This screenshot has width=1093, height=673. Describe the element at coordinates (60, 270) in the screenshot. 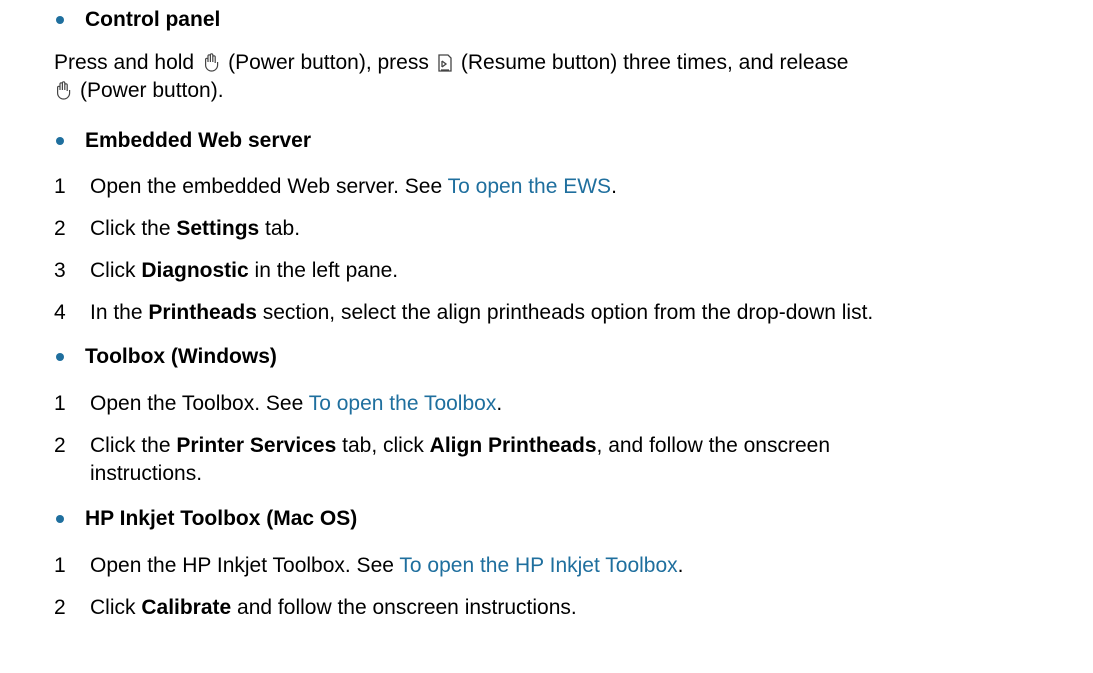

I see `step-number: 3` at that location.